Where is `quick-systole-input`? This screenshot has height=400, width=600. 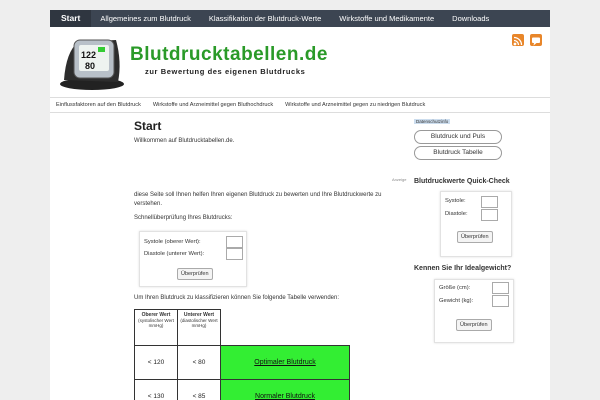
quick-systole-input is located at coordinates (489, 202).